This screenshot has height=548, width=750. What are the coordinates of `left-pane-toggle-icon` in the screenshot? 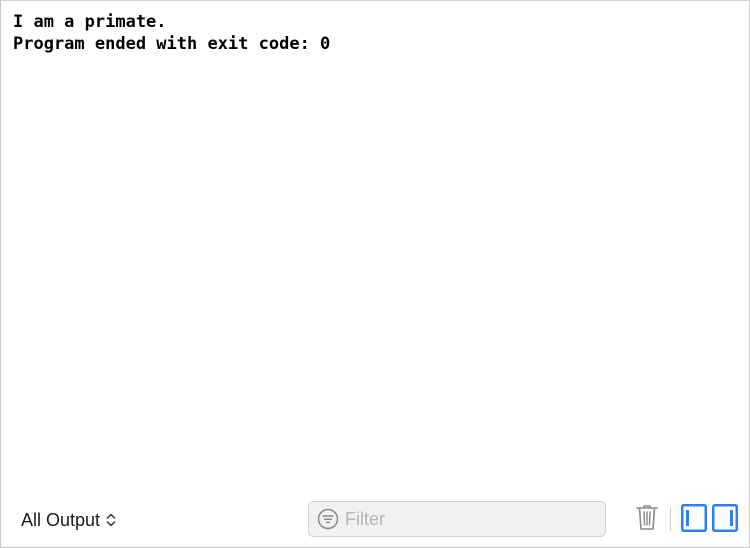 It's located at (694, 520).